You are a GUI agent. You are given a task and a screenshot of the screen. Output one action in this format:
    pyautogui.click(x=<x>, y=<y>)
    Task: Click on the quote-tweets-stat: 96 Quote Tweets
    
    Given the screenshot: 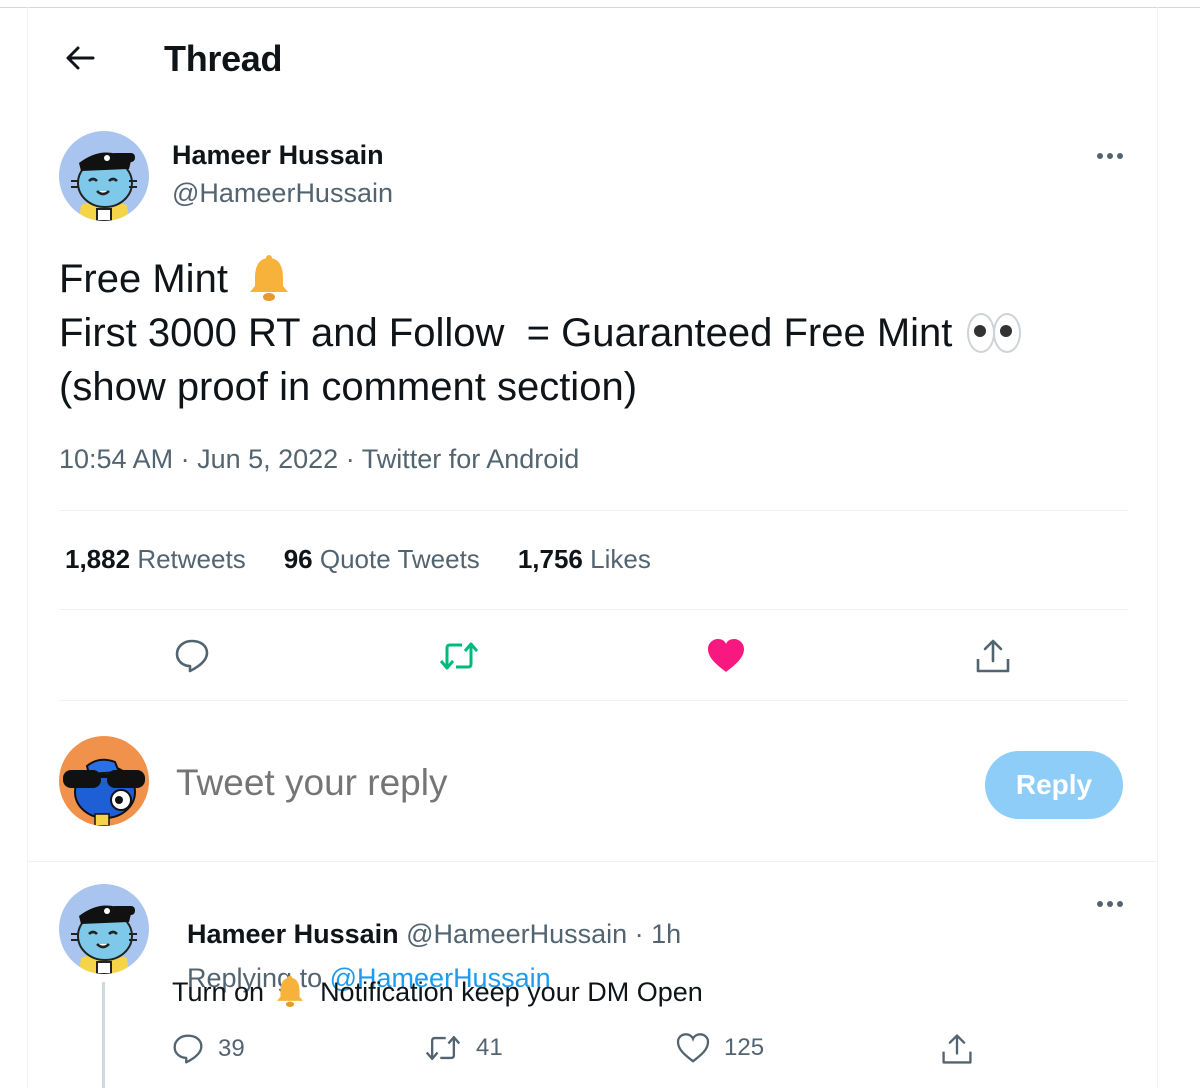 What is the action you would take?
    pyautogui.click(x=382, y=559)
    